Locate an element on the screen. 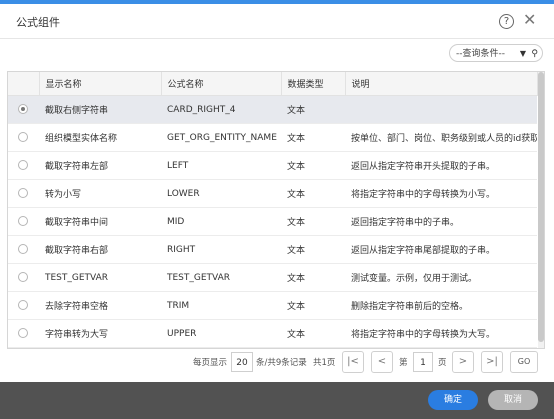  query-condition-dropdown: --查询条件-- ▼ ⚲ is located at coordinates (496, 53).